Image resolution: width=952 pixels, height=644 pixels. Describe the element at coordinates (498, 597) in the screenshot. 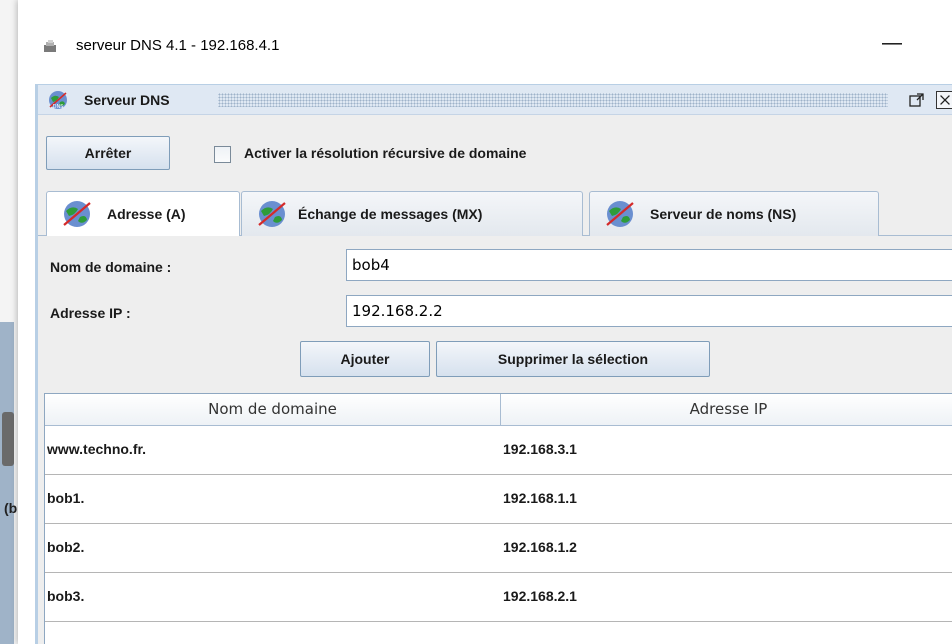

I see `table-row: bob3. 192.168.2.1` at that location.